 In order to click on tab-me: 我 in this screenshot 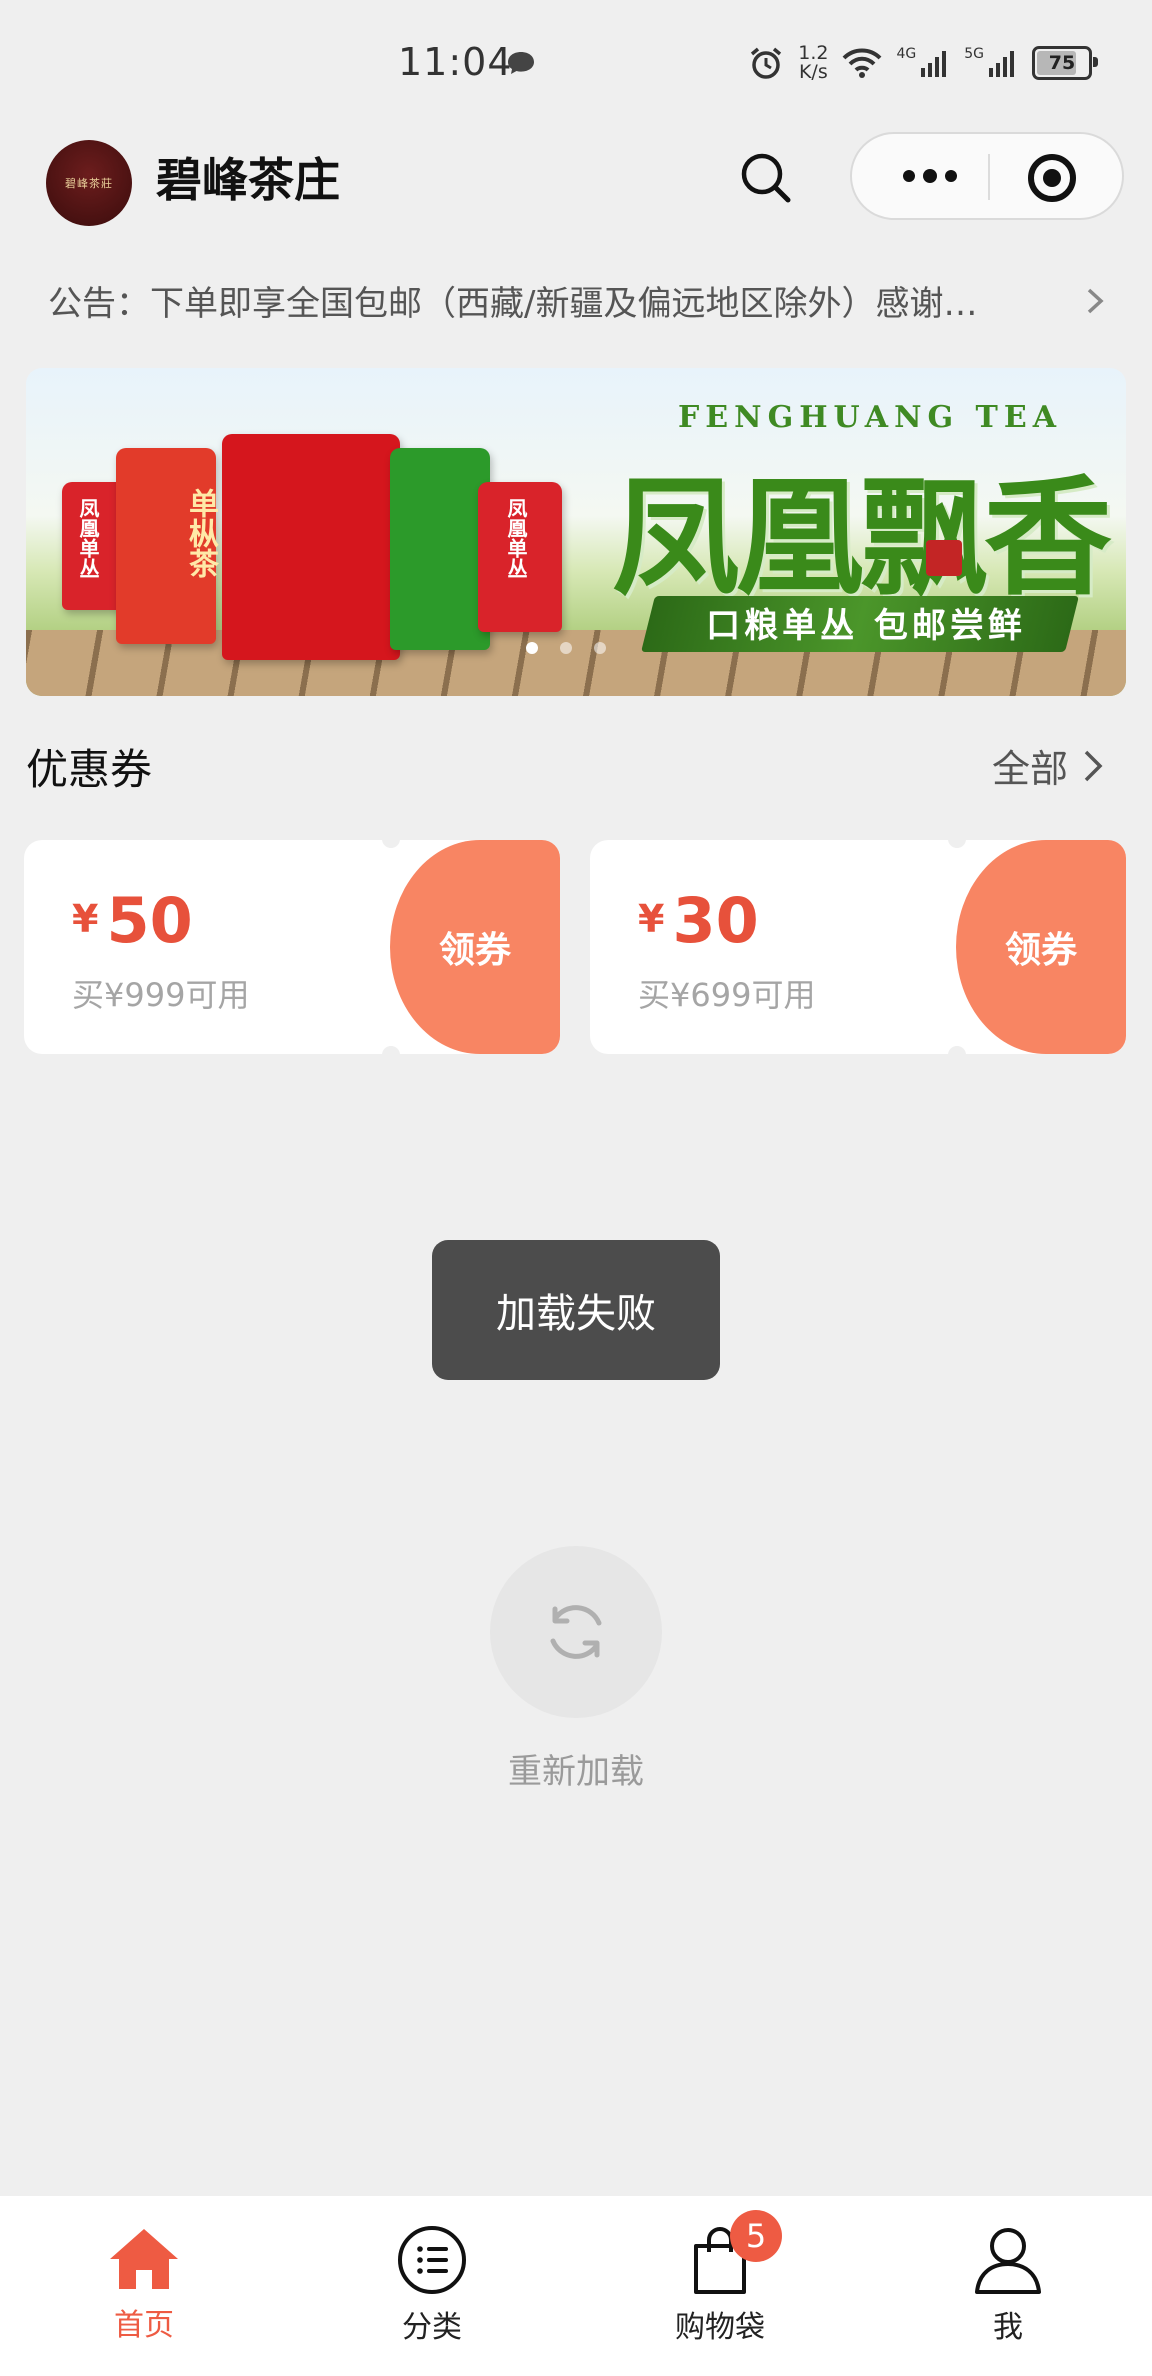, I will do `click(1008, 2284)`.